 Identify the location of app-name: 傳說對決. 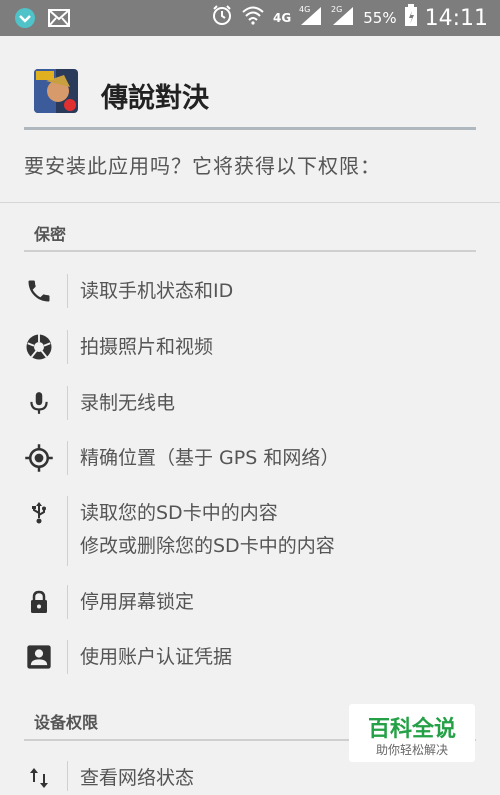
(155, 98).